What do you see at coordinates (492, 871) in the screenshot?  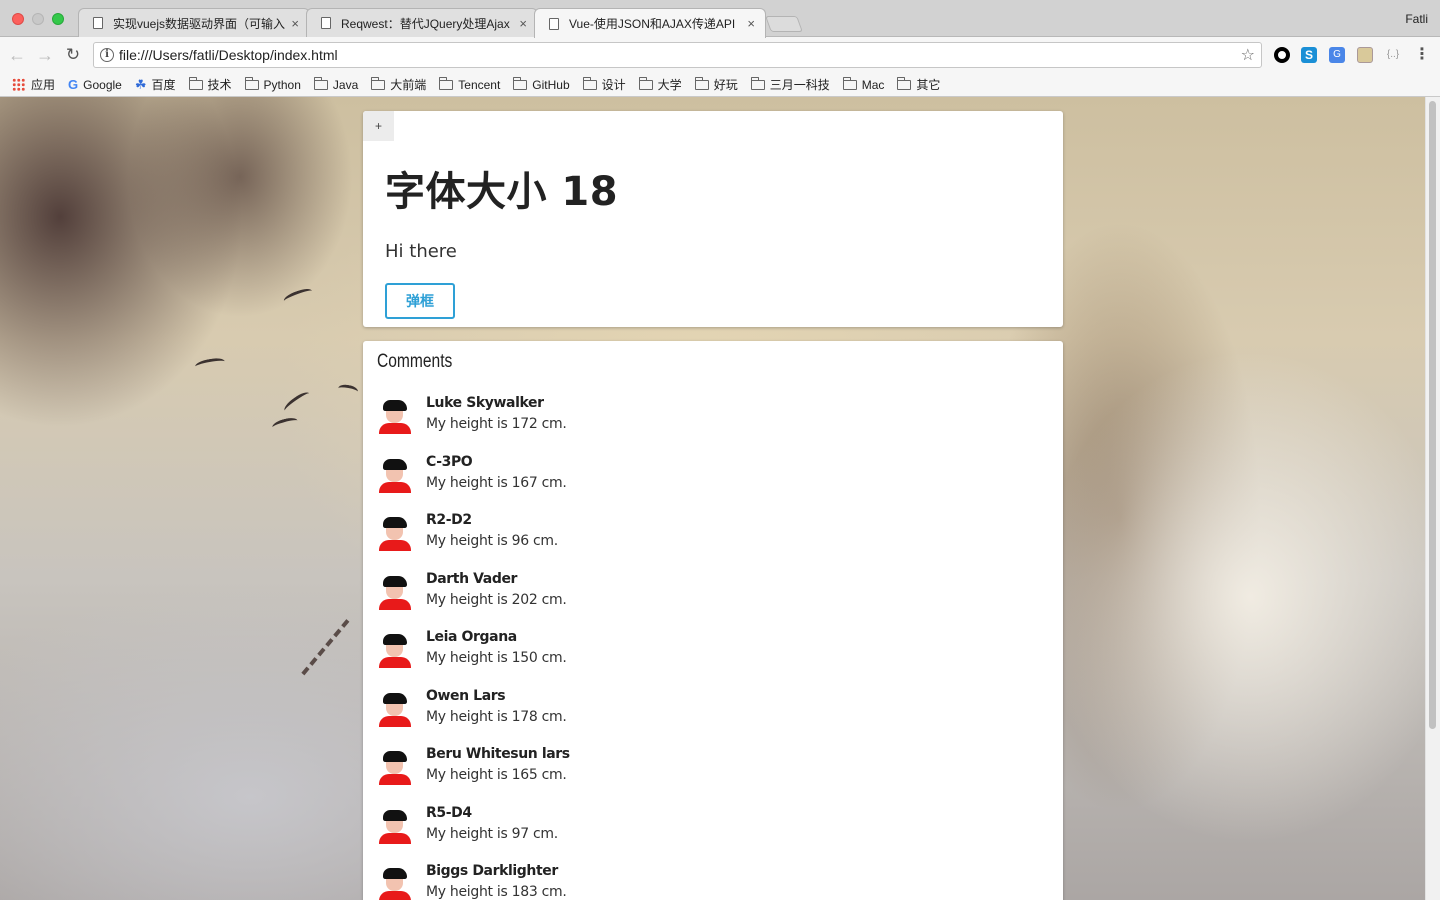 I see `comment-author: Biggs Darklighter` at bounding box center [492, 871].